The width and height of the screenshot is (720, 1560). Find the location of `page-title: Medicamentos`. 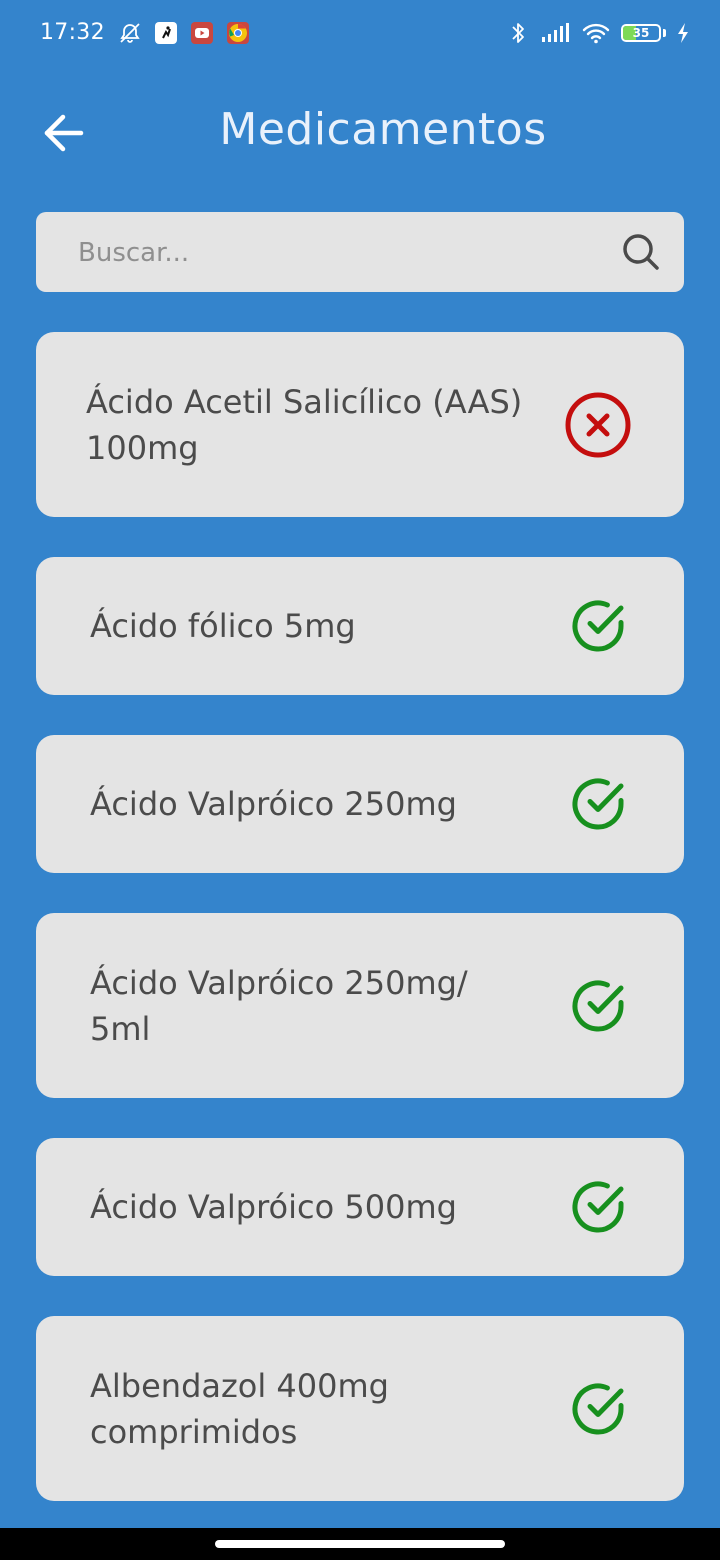

page-title: Medicamentos is located at coordinates (383, 129).